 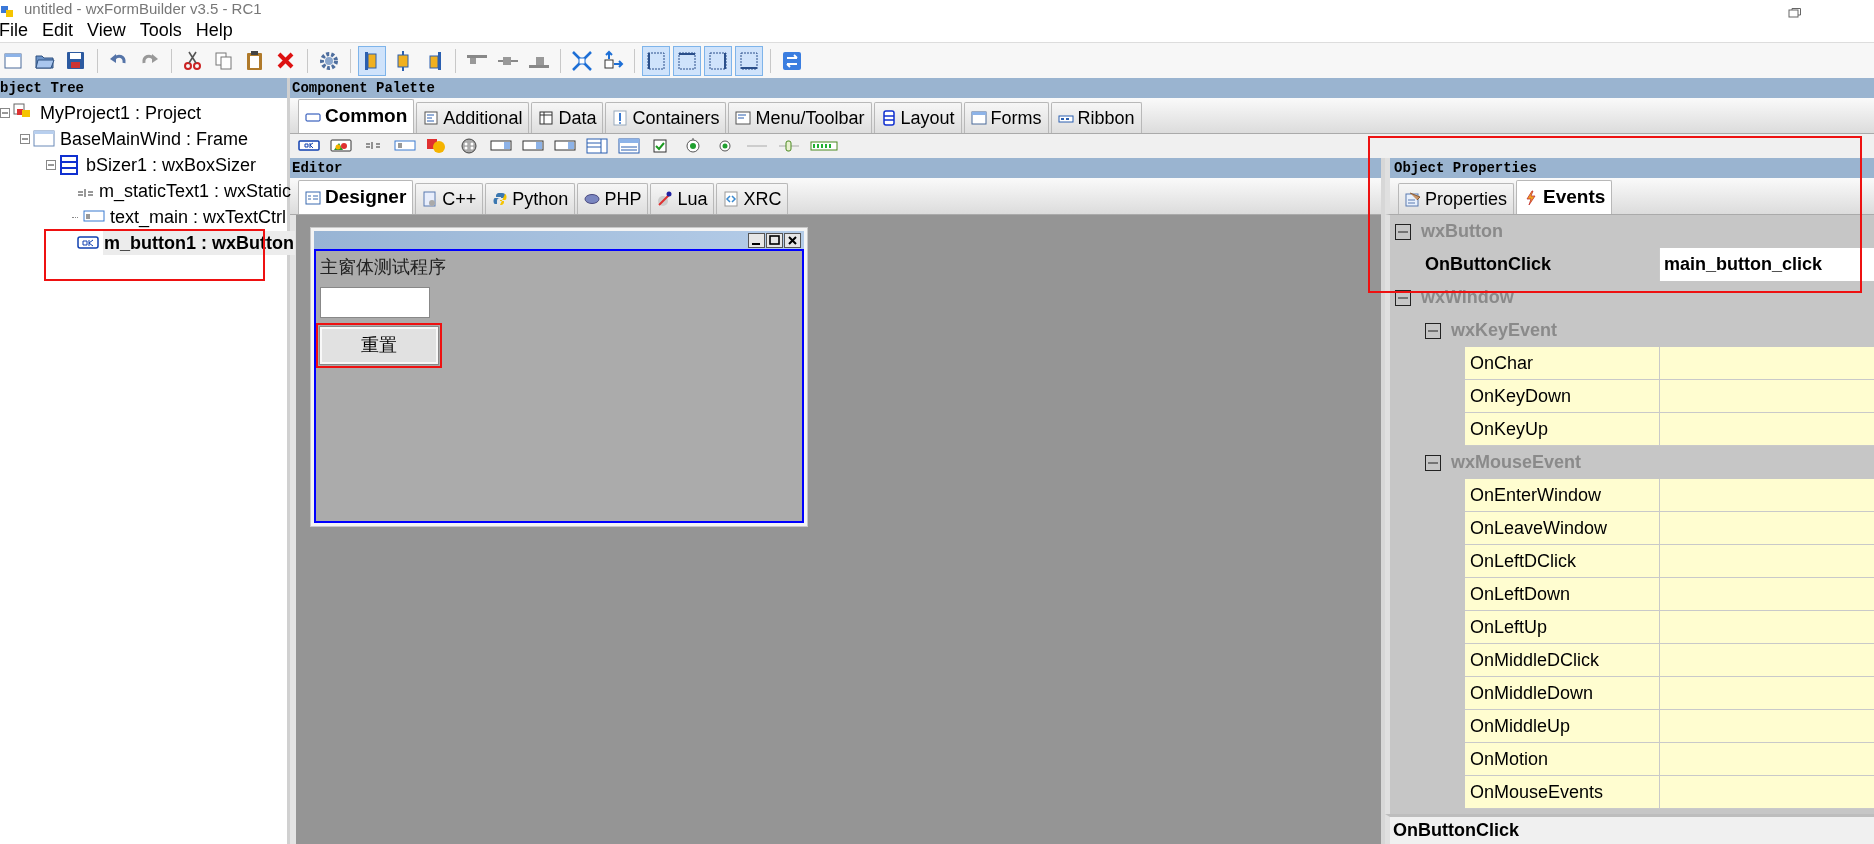 What do you see at coordinates (682, 198) in the screenshot?
I see `tab: Lua` at bounding box center [682, 198].